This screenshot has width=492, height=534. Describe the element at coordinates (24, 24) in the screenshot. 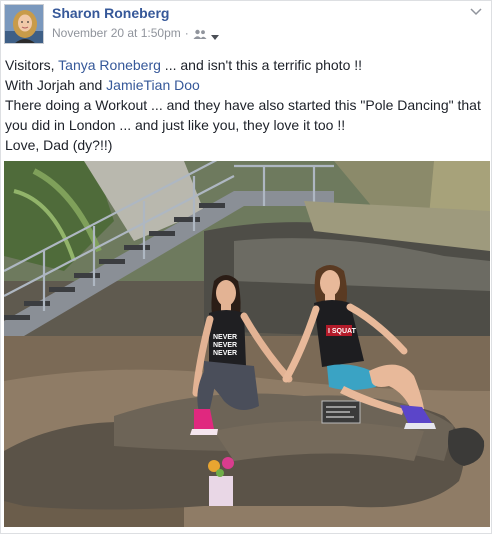

I see `author-avatar` at that location.